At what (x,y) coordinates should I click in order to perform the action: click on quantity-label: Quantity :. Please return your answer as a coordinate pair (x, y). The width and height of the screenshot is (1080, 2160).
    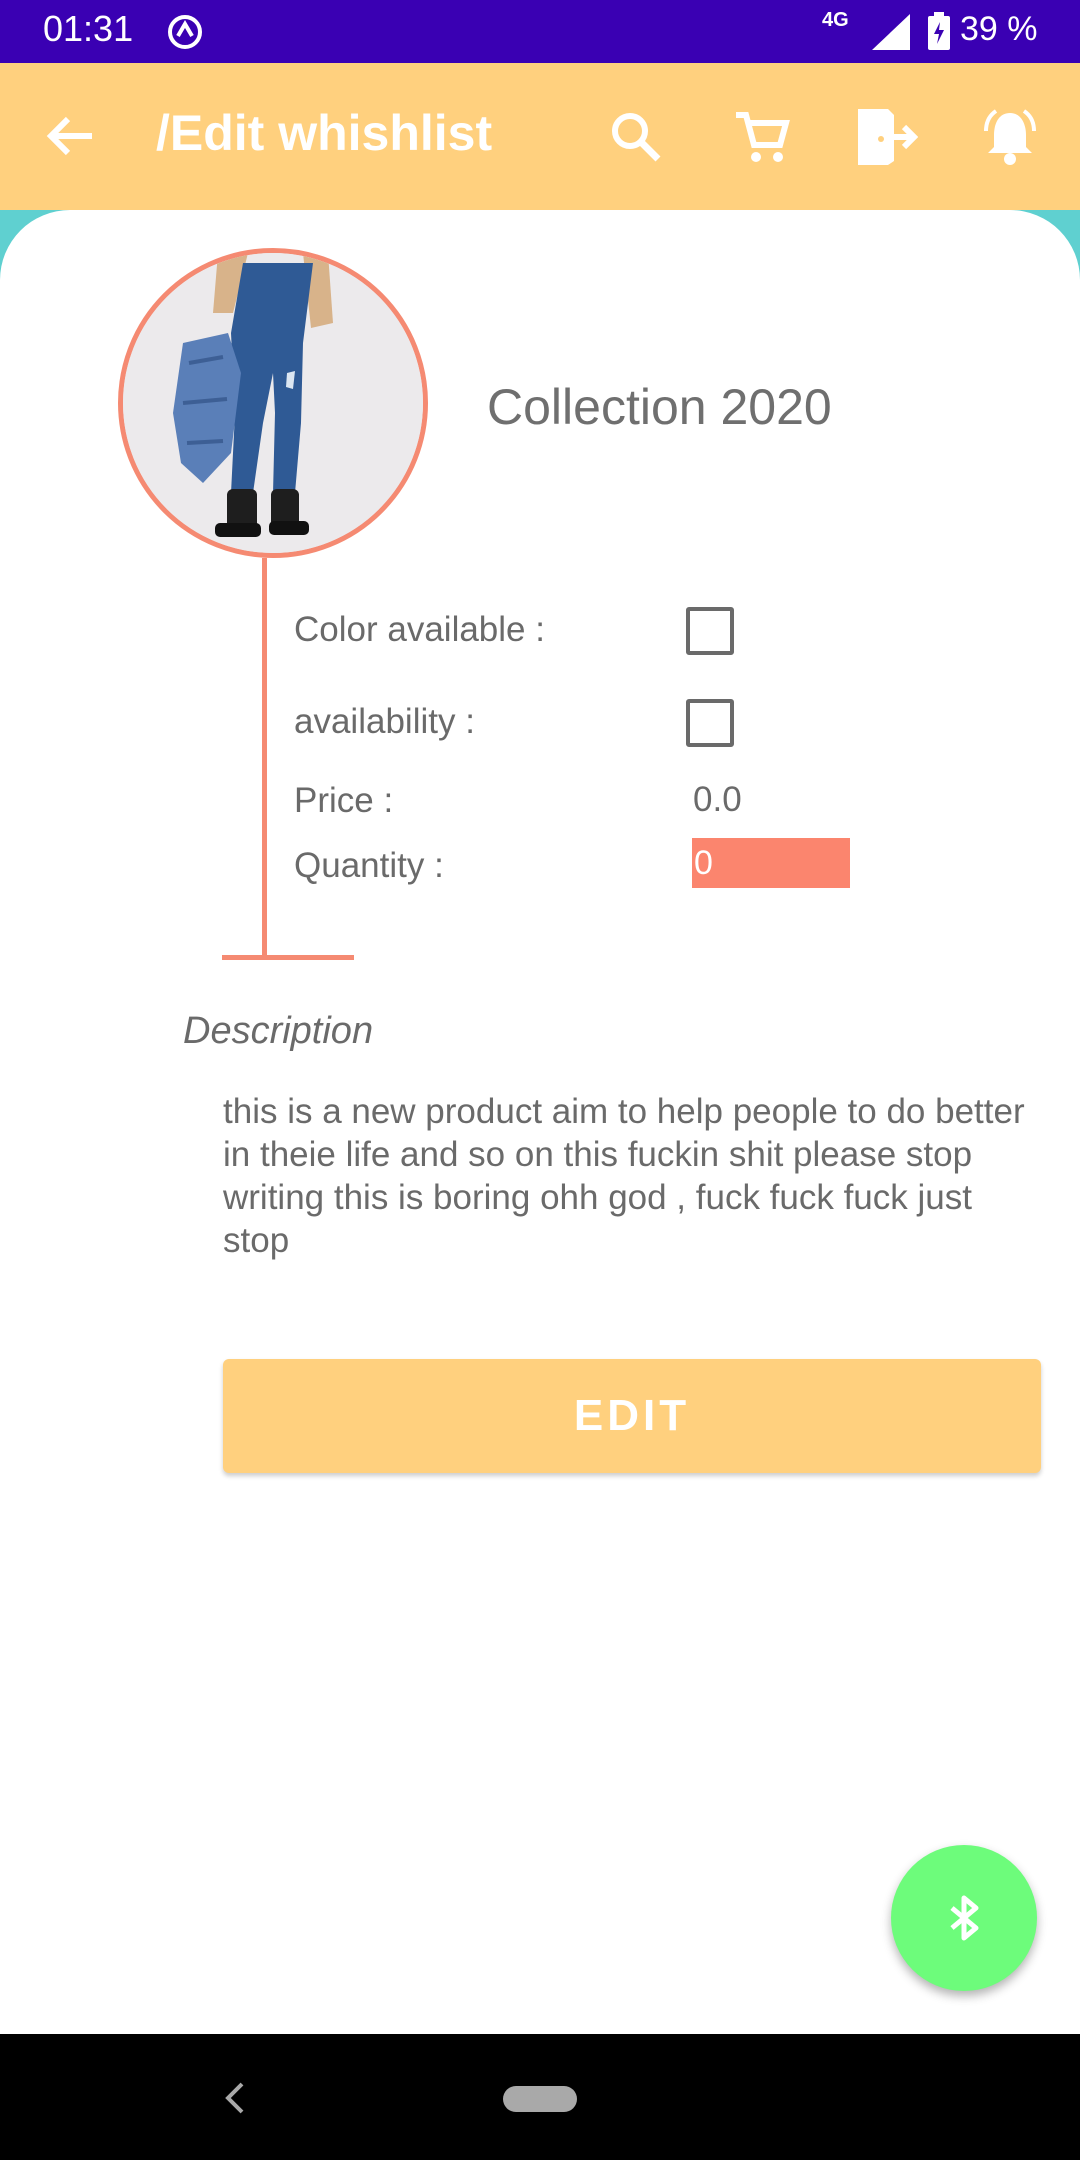
    Looking at the image, I should click on (369, 865).